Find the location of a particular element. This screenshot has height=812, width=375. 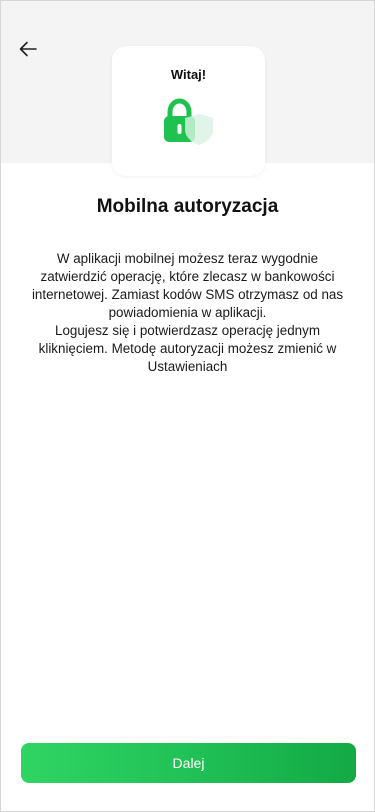

page-title: Mobilna autoryzacja is located at coordinates (187, 206).